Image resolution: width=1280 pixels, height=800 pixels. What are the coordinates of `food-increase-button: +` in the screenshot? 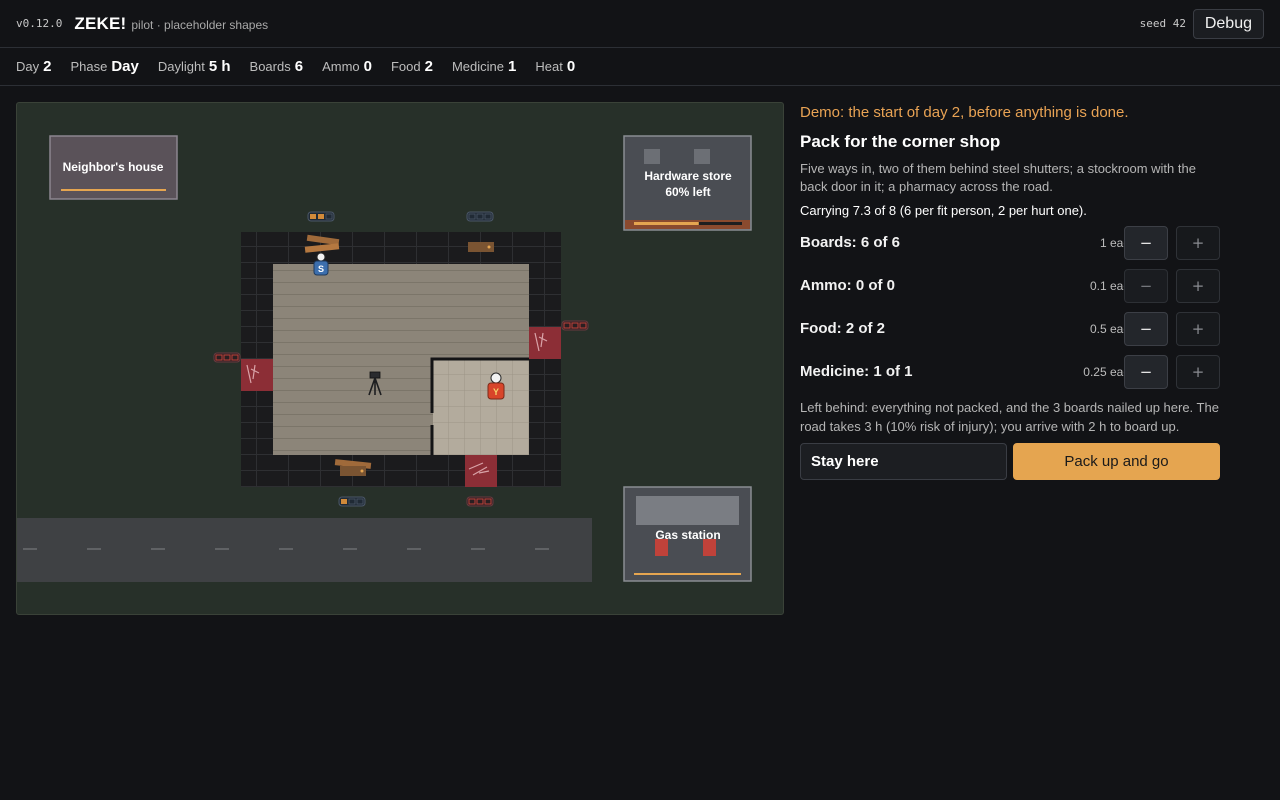 It's located at (1198, 329).